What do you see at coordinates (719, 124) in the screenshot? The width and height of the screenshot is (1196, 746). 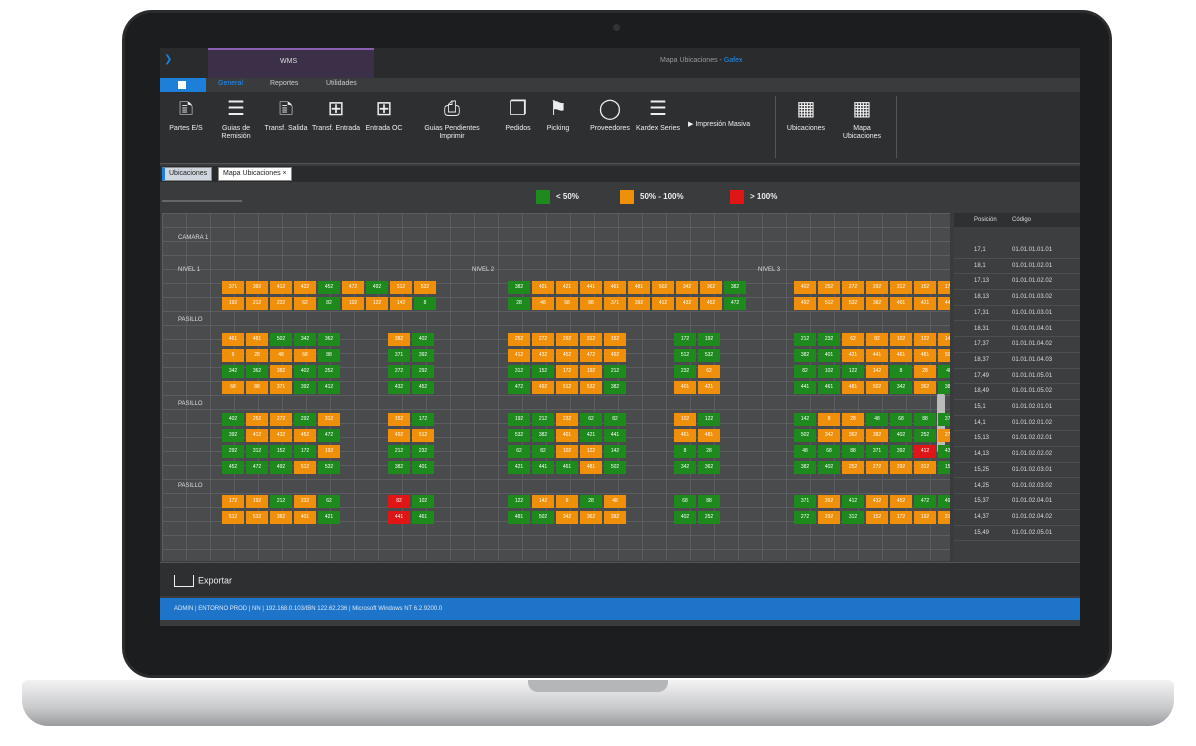 I see `impresion-masiva-button: ▶ Impresión Masiva` at bounding box center [719, 124].